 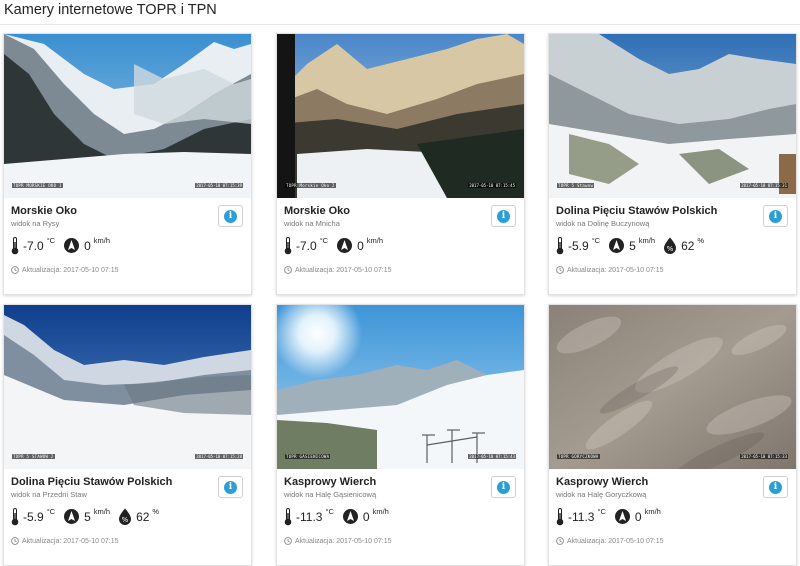 I want to click on camera-name: Kasprowy Wierch, so click(x=602, y=482).